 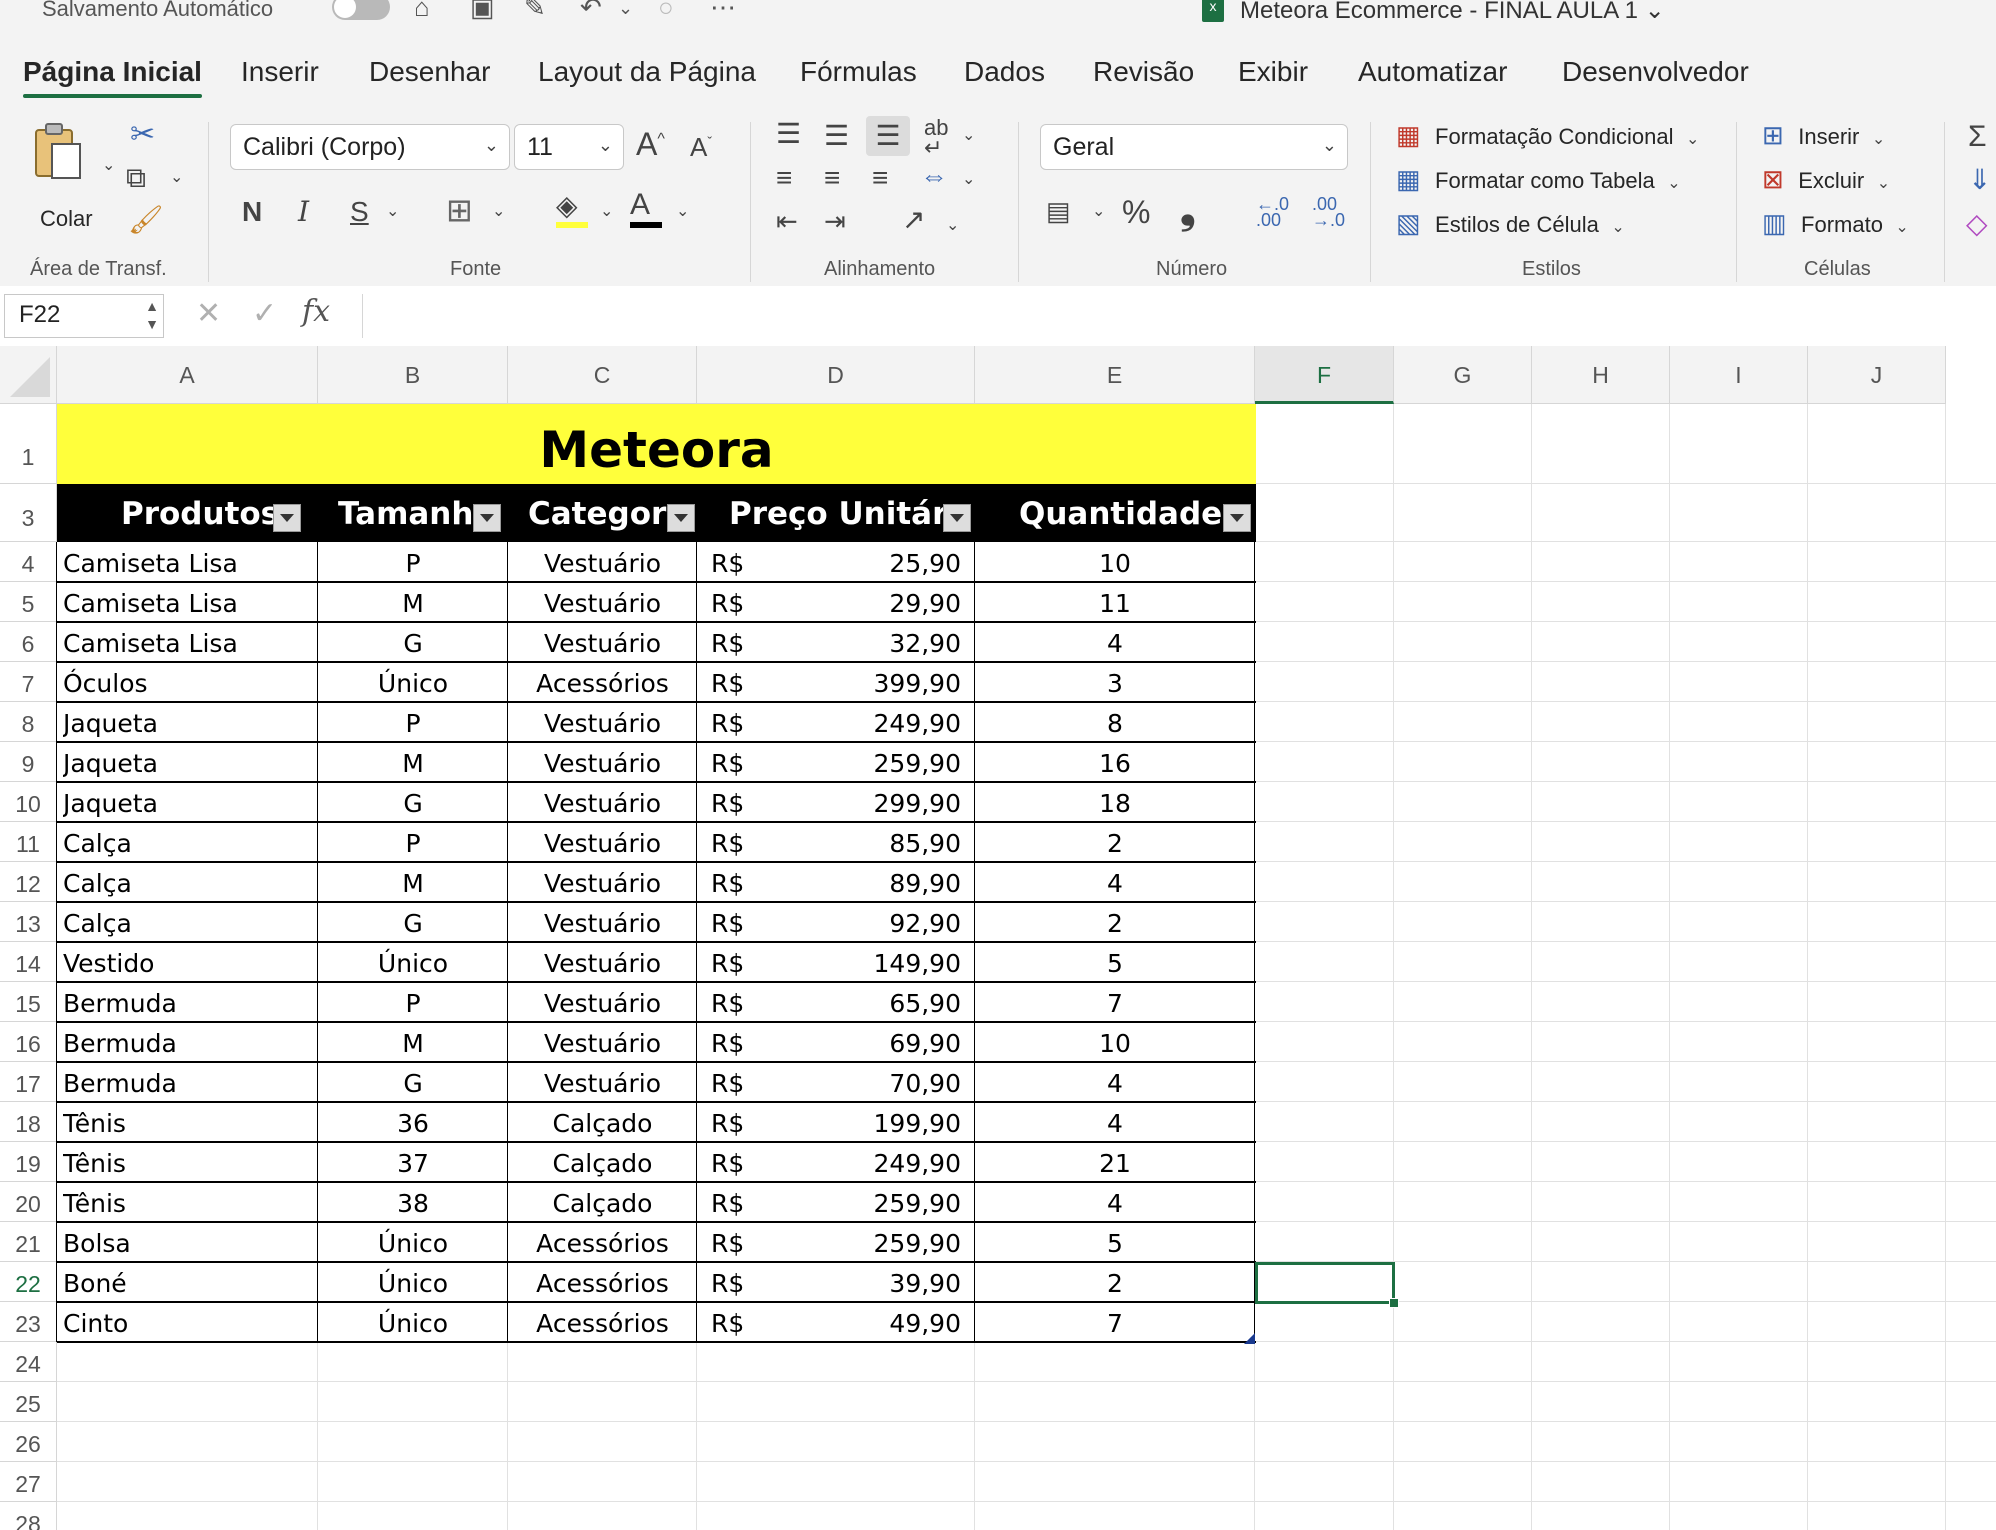 I want to click on column-header-j: J, so click(x=1877, y=375).